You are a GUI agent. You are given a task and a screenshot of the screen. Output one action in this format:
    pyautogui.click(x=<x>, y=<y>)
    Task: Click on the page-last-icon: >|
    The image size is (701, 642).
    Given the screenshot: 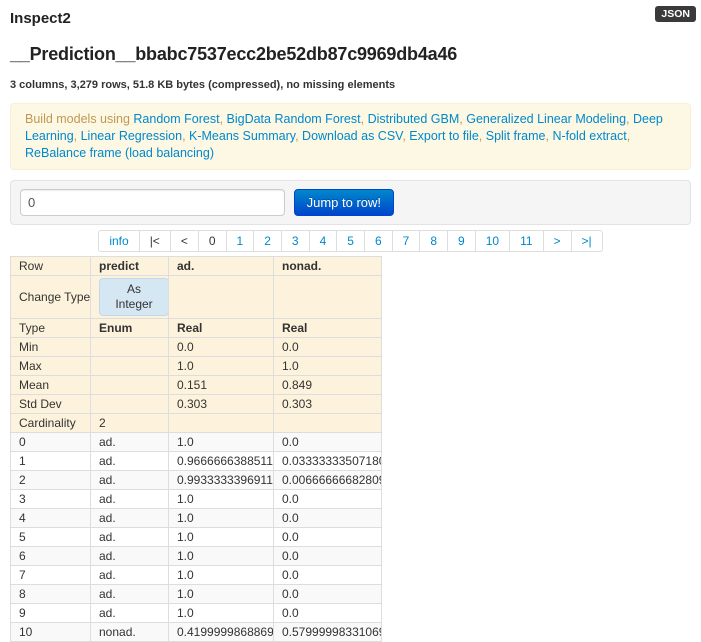 What is the action you would take?
    pyautogui.click(x=587, y=241)
    